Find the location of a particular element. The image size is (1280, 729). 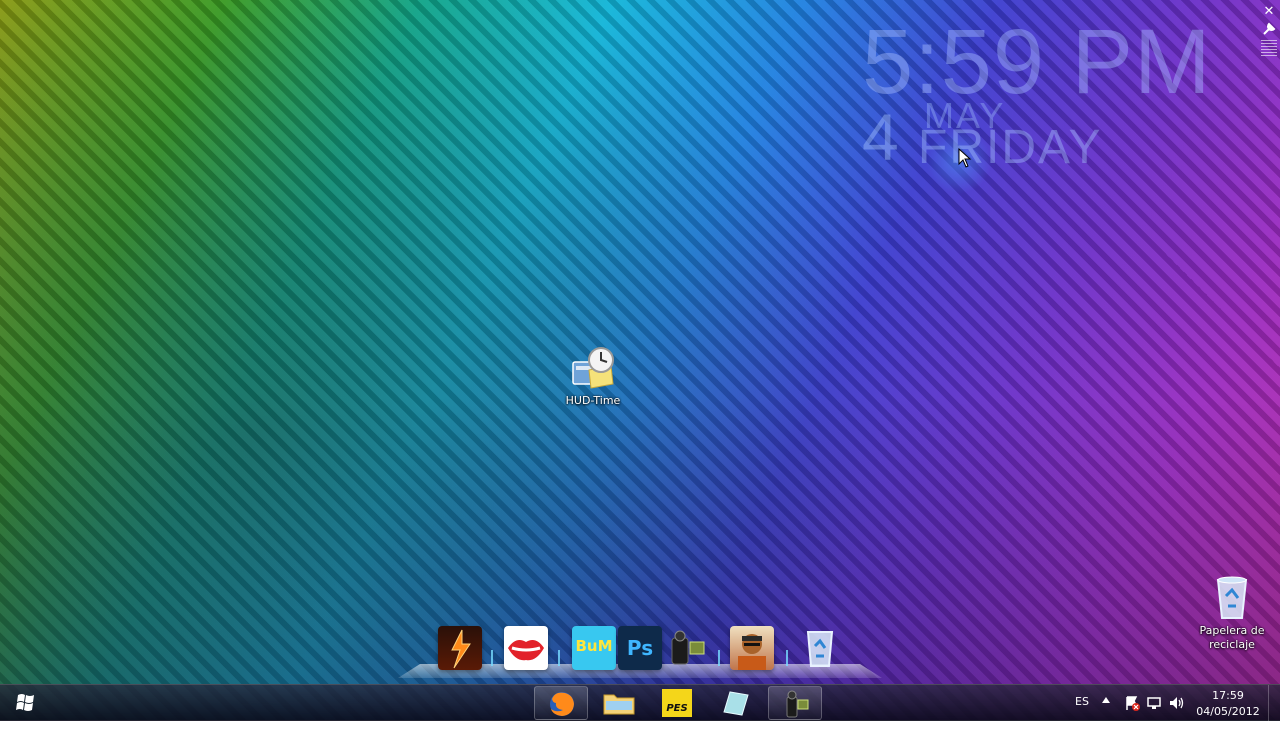

hud-time-icon is located at coordinates (593, 368).